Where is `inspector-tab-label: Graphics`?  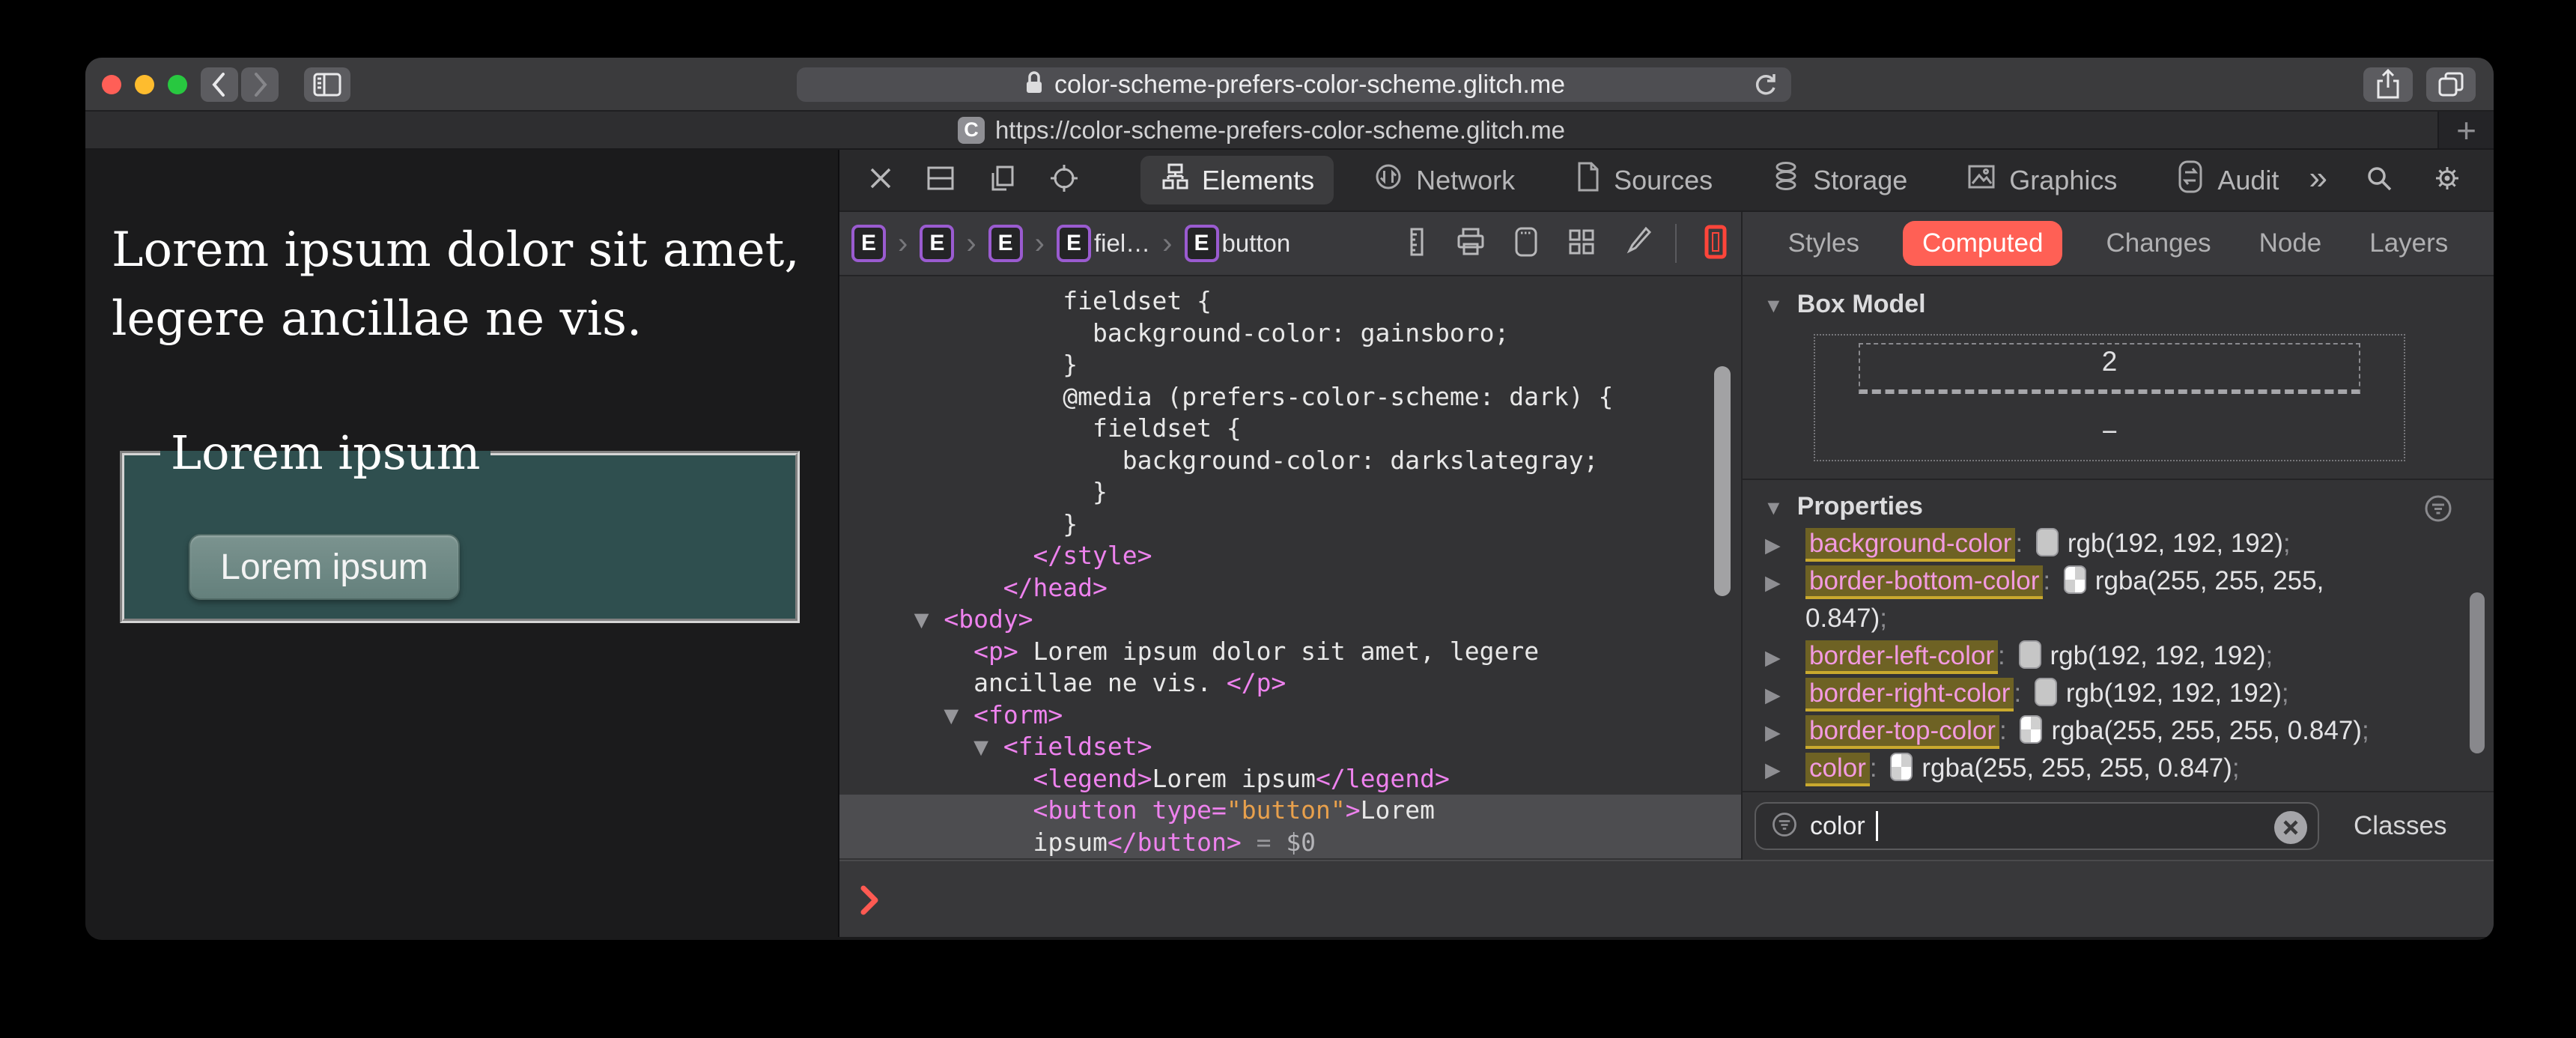
inspector-tab-label: Graphics is located at coordinates (2063, 179).